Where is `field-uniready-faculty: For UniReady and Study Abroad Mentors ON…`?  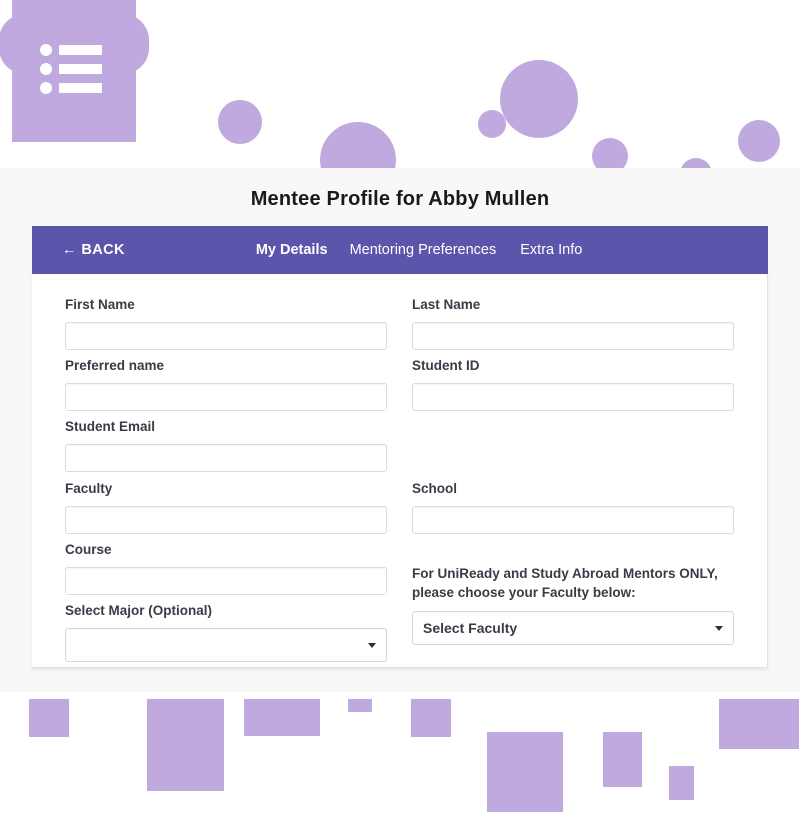 field-uniready-faculty: For UniReady and Study Abroad Mentors ON… is located at coordinates (573, 605).